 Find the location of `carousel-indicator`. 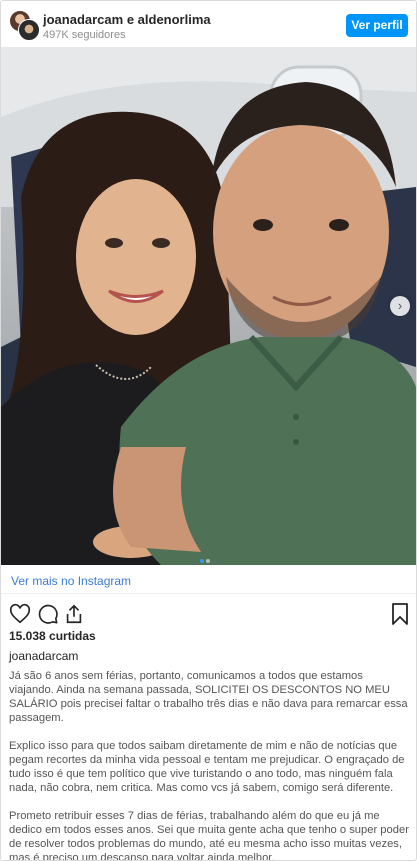

carousel-indicator is located at coordinates (205, 556).